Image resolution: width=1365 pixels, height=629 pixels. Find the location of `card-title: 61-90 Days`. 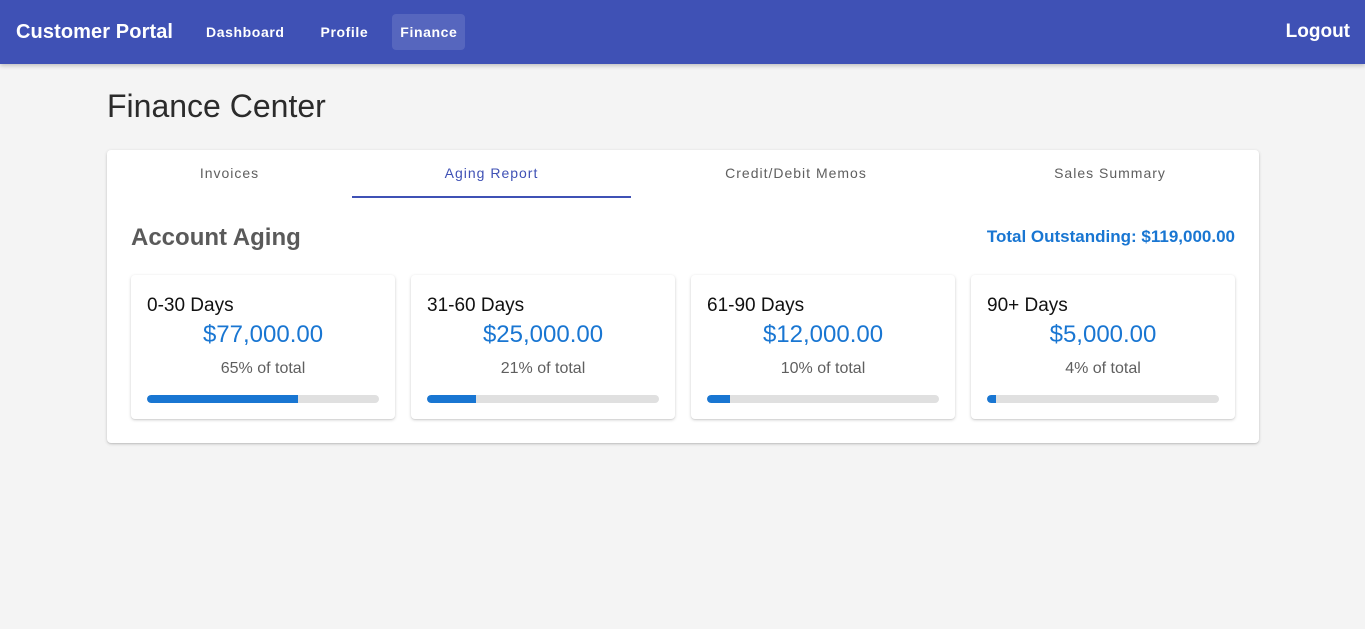

card-title: 61-90 Days is located at coordinates (756, 305).